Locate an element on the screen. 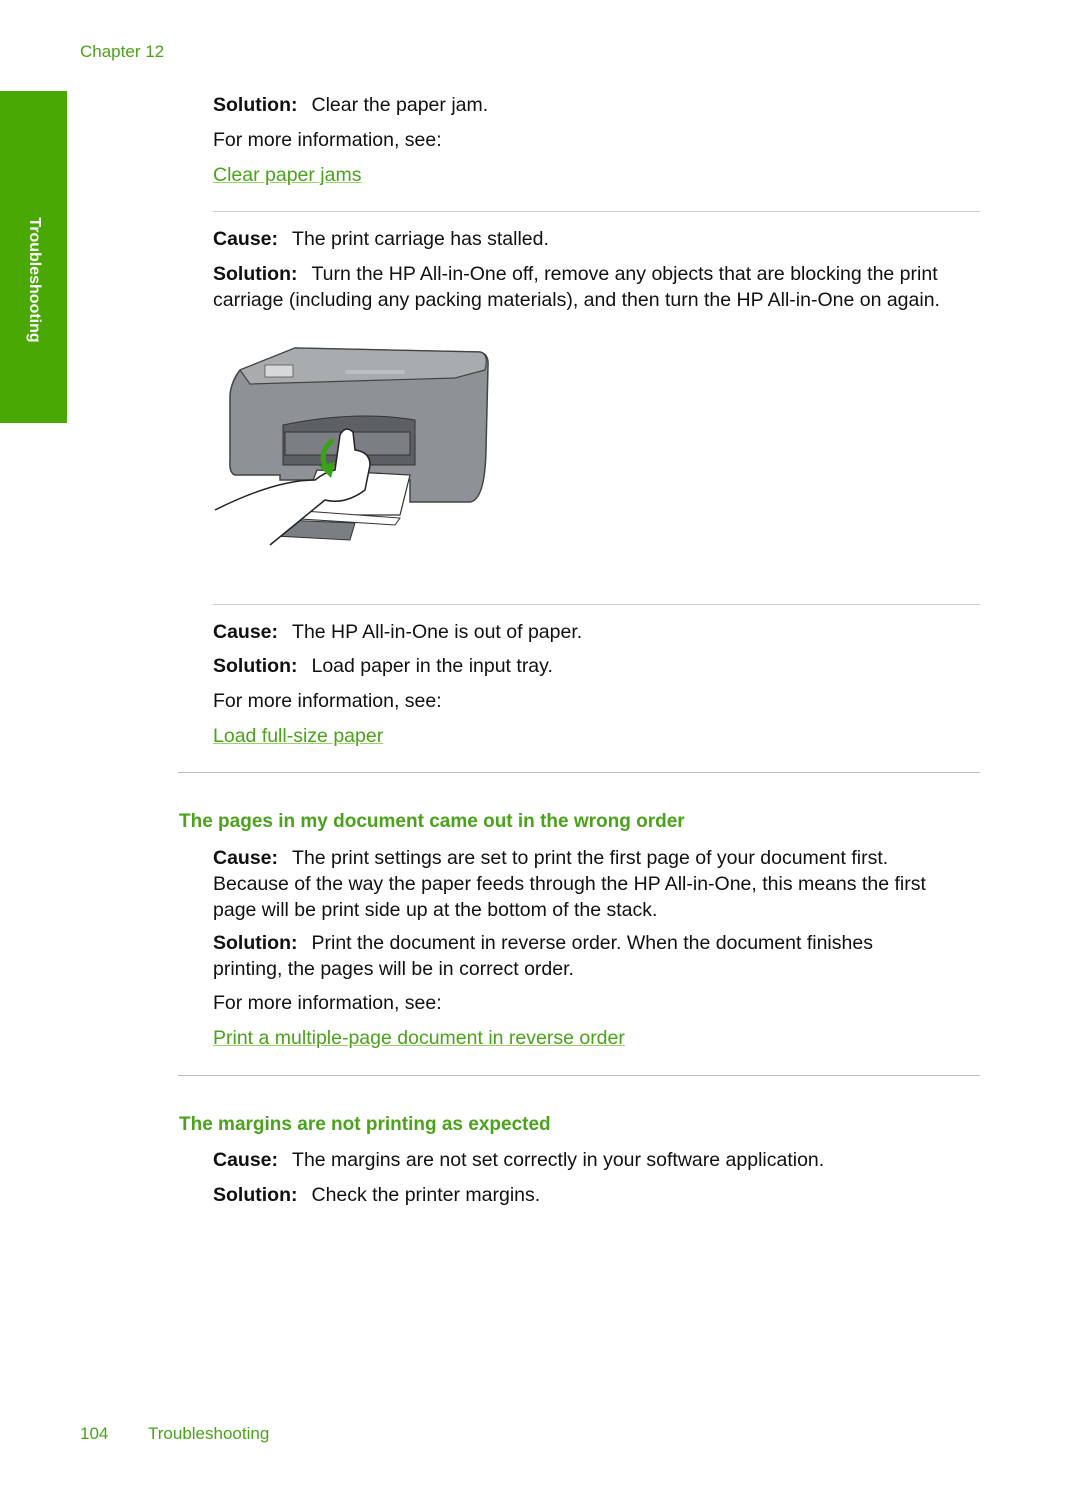 The image size is (1080, 1495). side-tab: Troubleshooting is located at coordinates (33, 257).